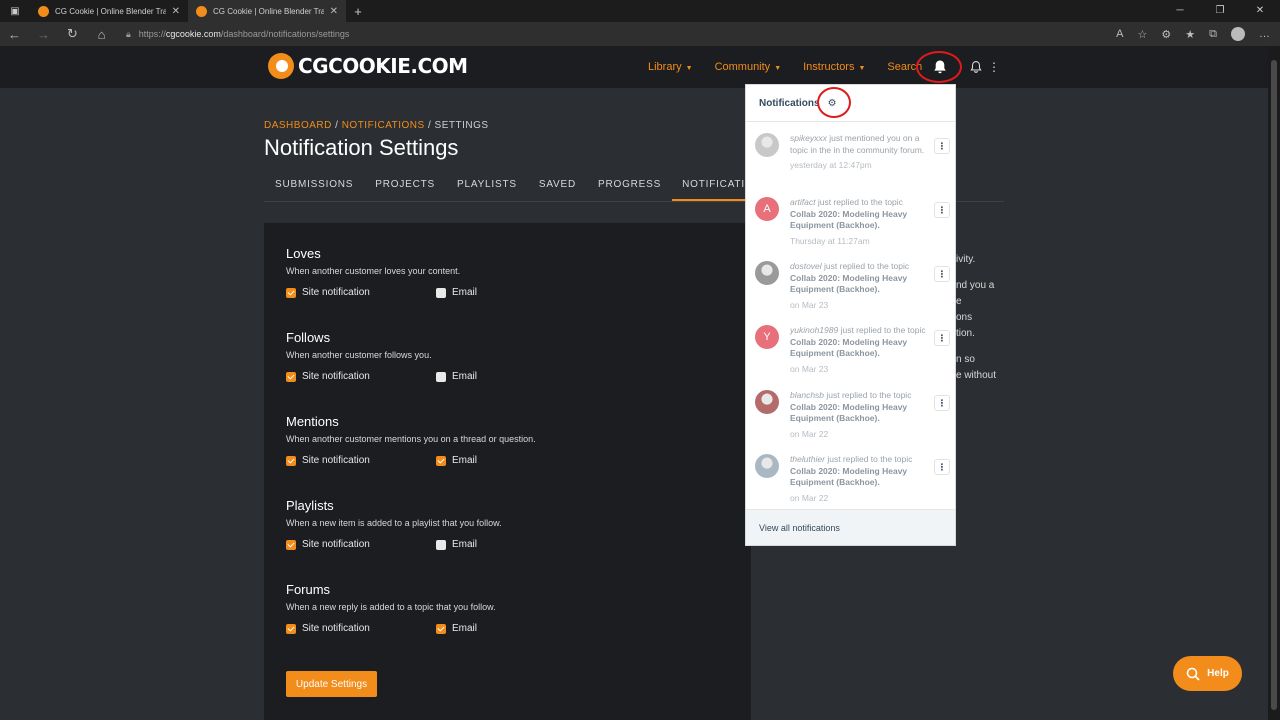 The image size is (1280, 720). I want to click on notification-user: artifact, so click(803, 202).